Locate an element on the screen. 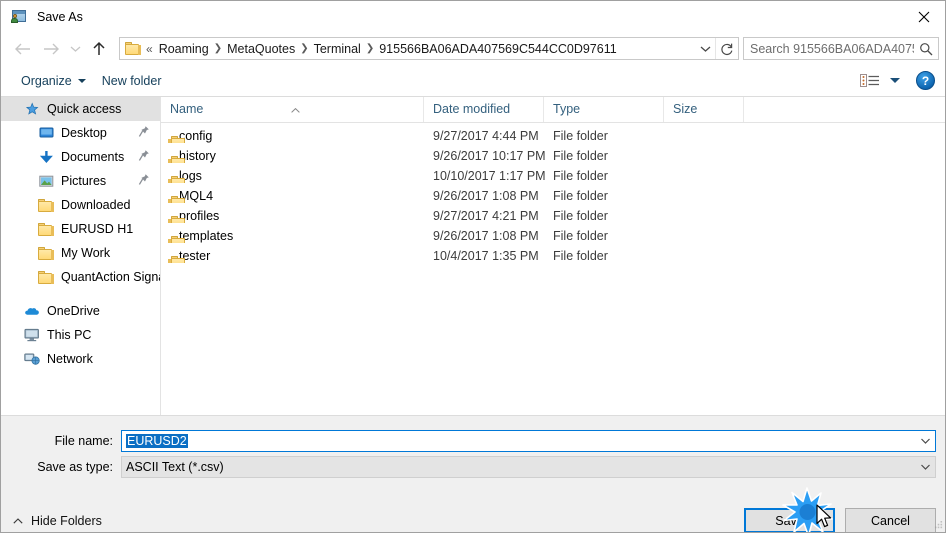  sidebar-item-label: EURUSD H1 is located at coordinates (97, 229).